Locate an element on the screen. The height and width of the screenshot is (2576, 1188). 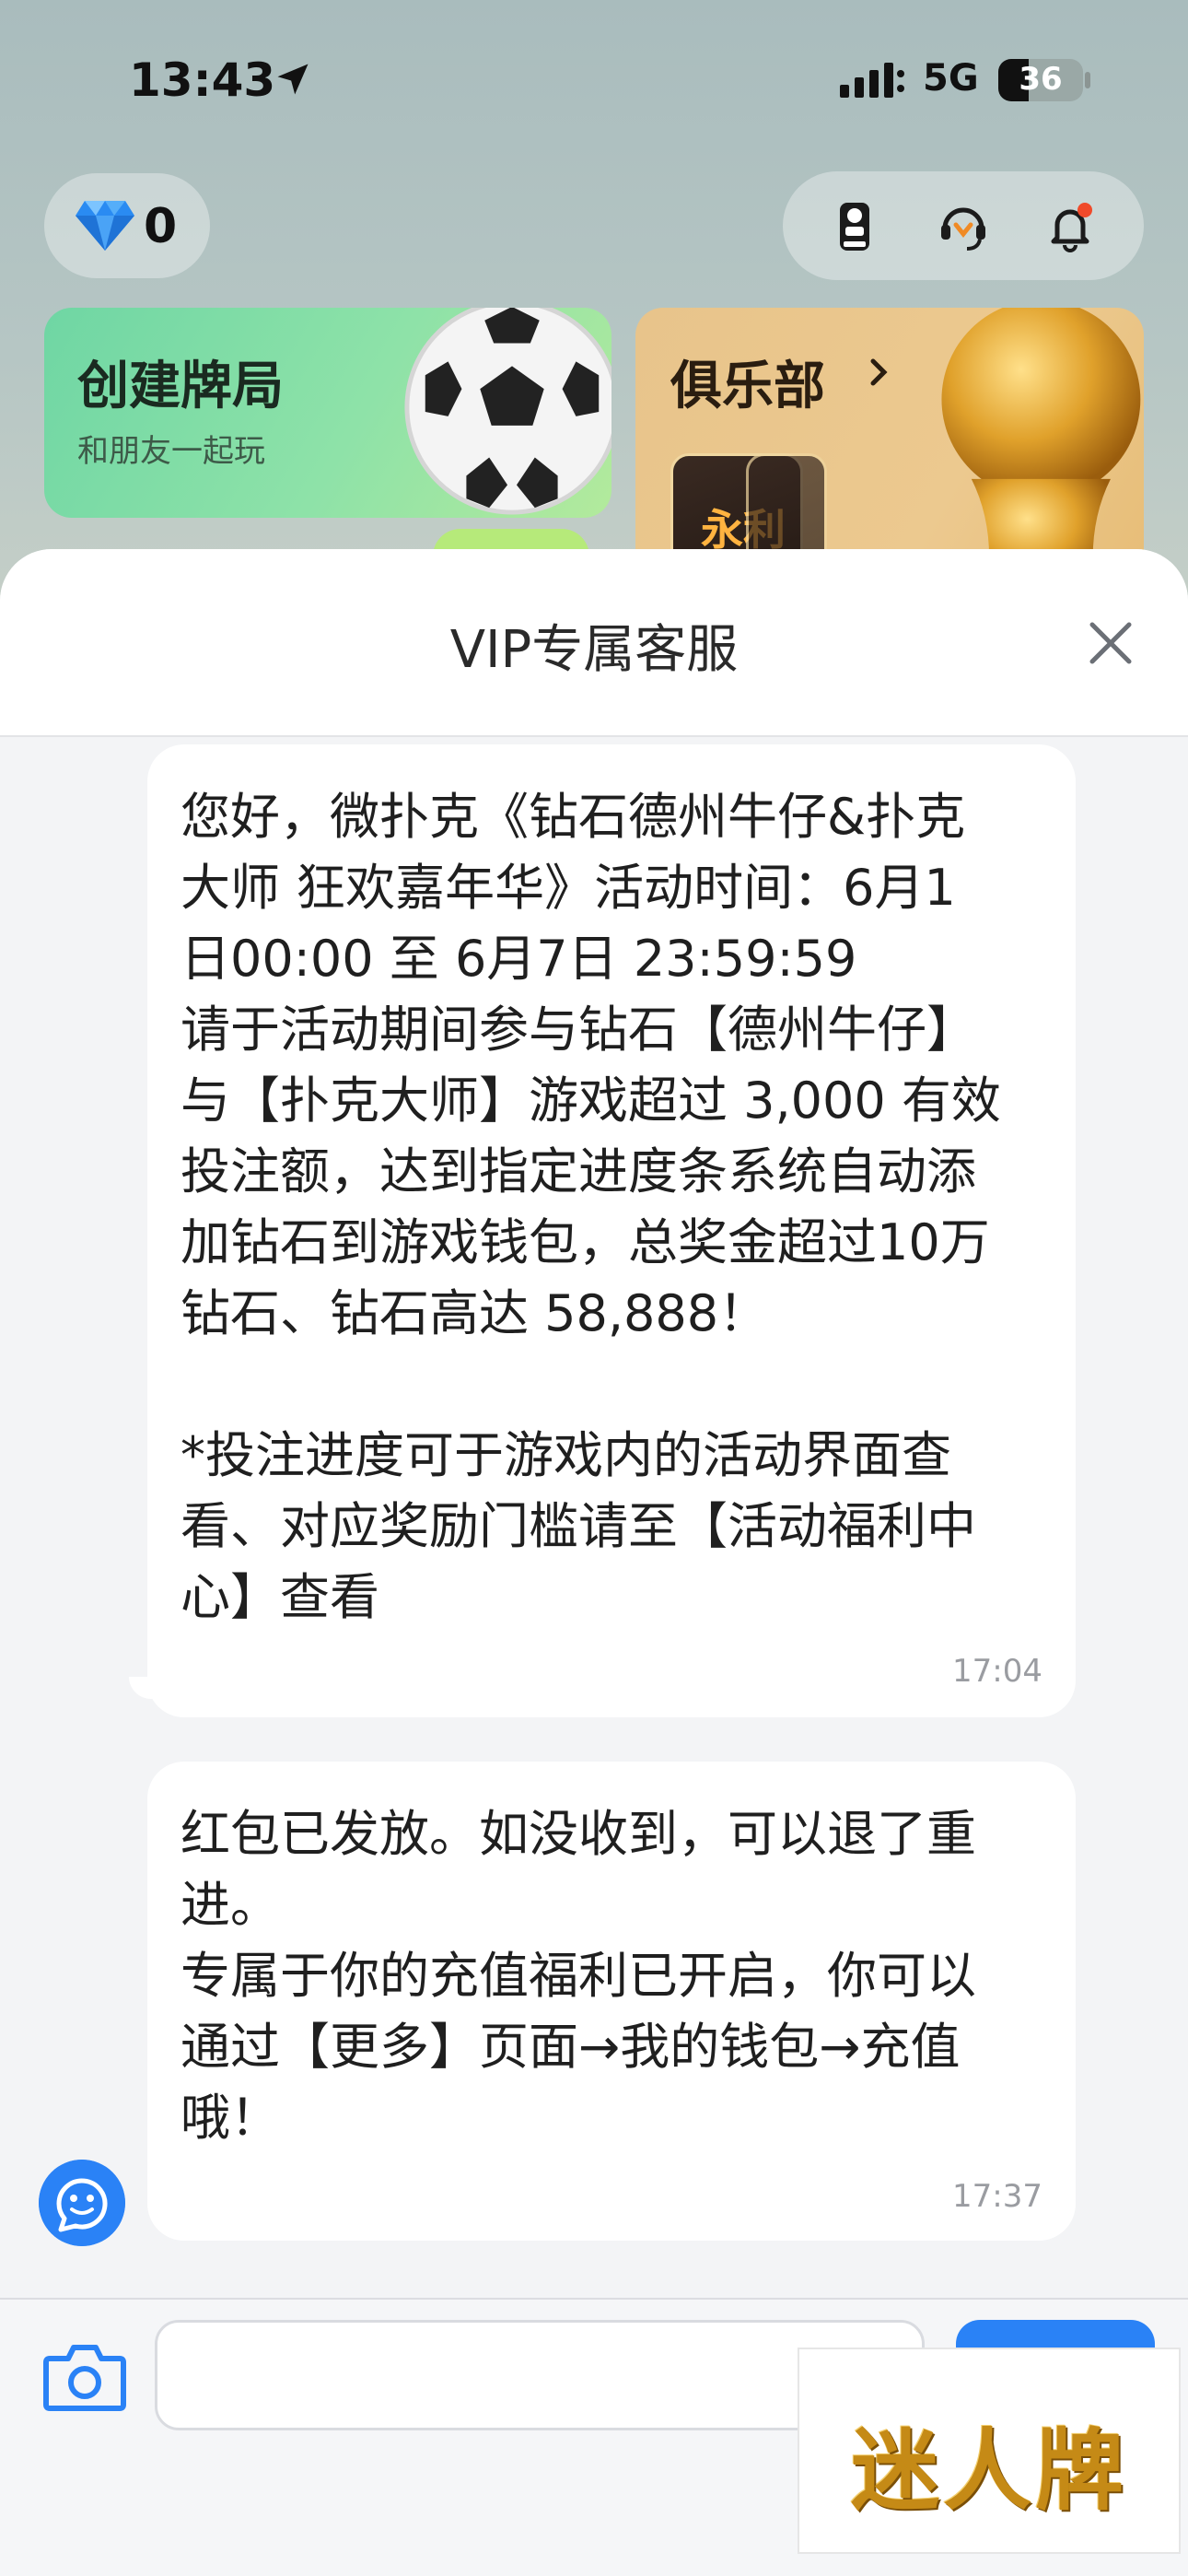
create-game-subtitle: 和朋友一起玩 is located at coordinates (171, 451).